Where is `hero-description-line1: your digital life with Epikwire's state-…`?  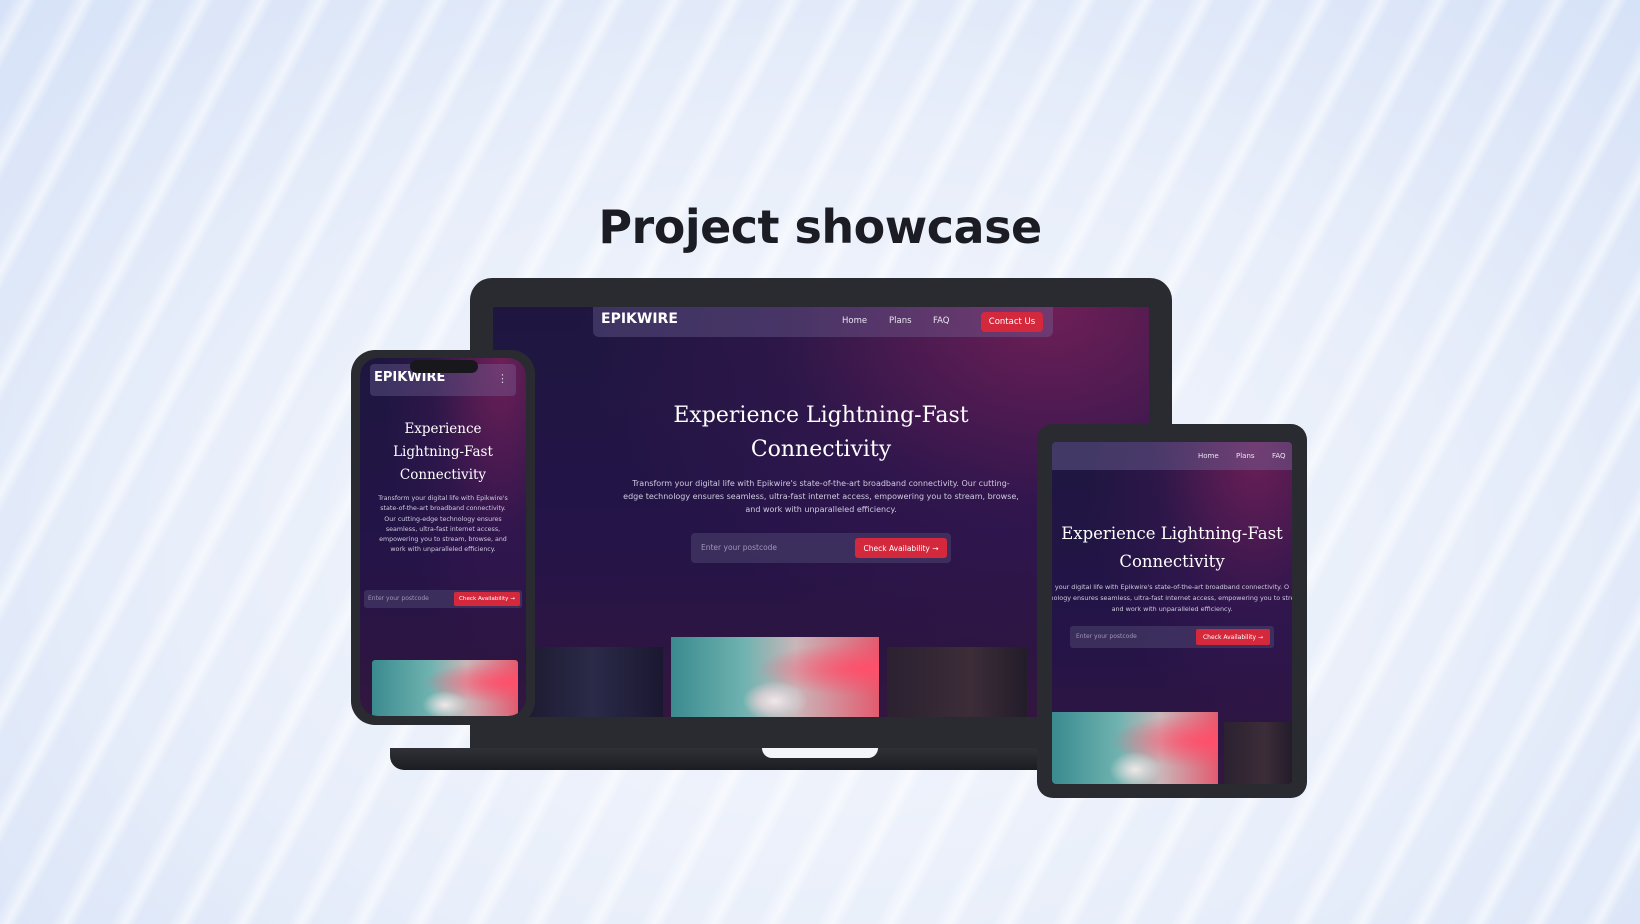 hero-description-line1: your digital life with Epikwire's state-… is located at coordinates (1172, 587).